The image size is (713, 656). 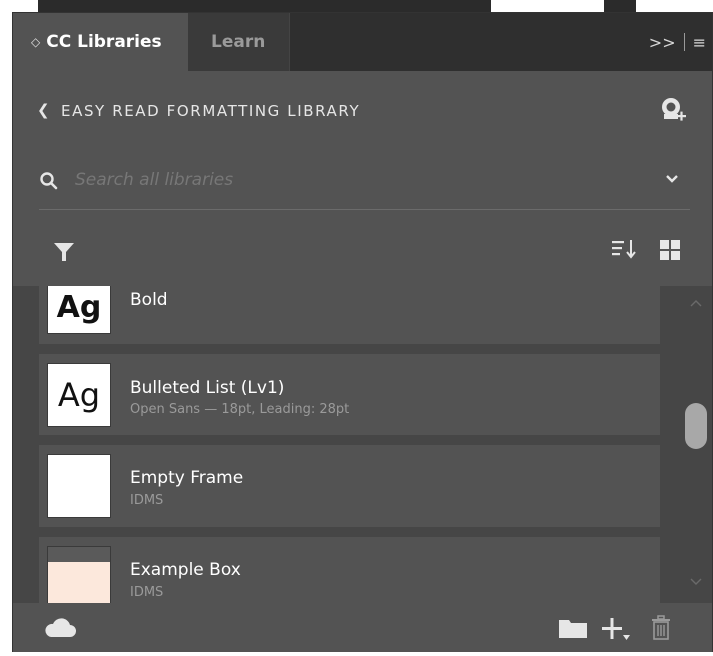 What do you see at coordinates (185, 570) in the screenshot?
I see `item-name: Example Box` at bounding box center [185, 570].